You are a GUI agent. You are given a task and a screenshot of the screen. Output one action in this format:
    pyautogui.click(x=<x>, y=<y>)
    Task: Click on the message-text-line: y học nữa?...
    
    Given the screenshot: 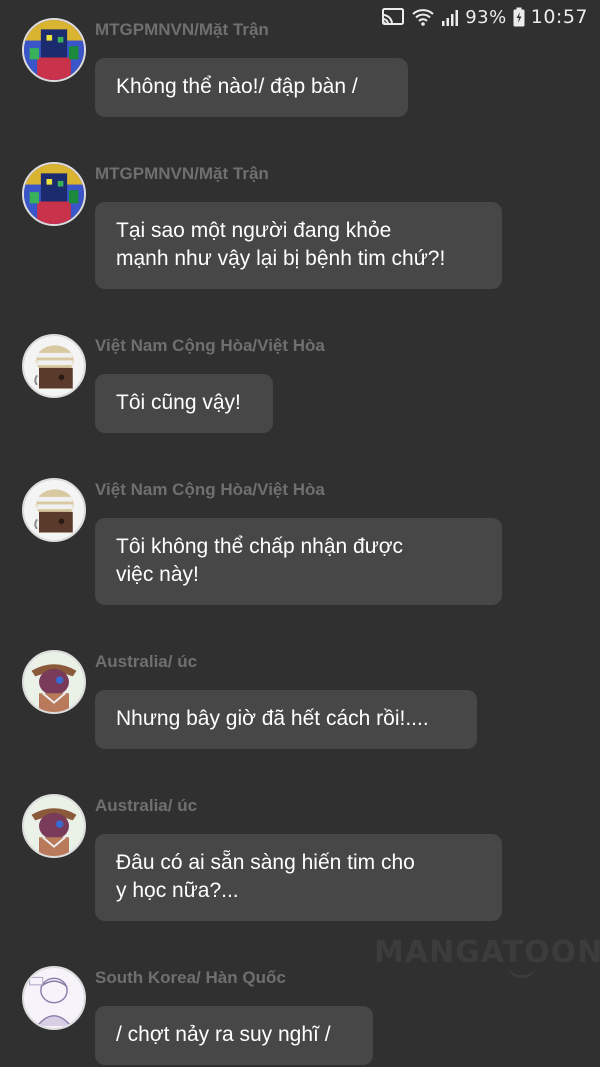 What is the action you would take?
    pyautogui.click(x=177, y=890)
    